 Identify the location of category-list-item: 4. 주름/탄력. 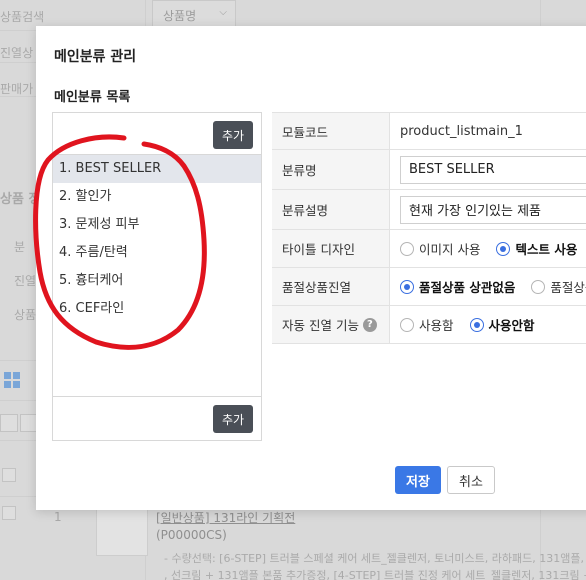
(157, 253).